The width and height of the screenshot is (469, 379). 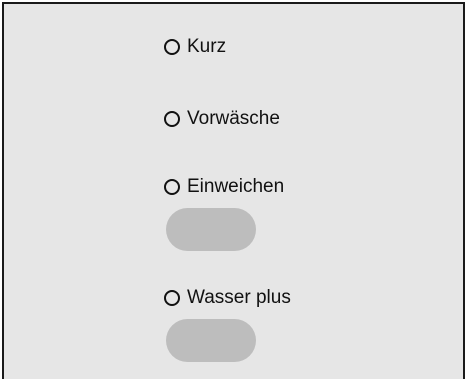 I want to click on wasser-plus-button, so click(x=211, y=340).